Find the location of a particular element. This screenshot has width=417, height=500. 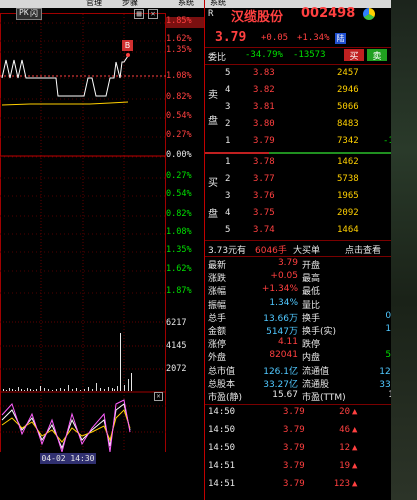

weibi-value: -34.79% is located at coordinates (264, 55).